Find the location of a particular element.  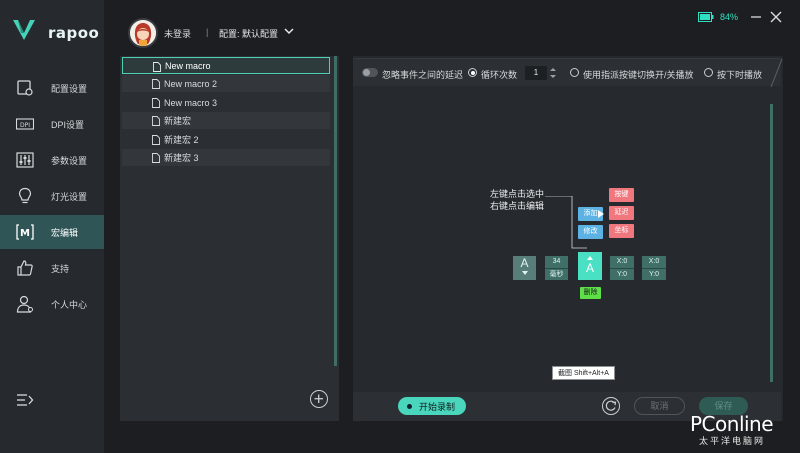

sidebar-item-macro: M 宏编辑 is located at coordinates (52, 232).